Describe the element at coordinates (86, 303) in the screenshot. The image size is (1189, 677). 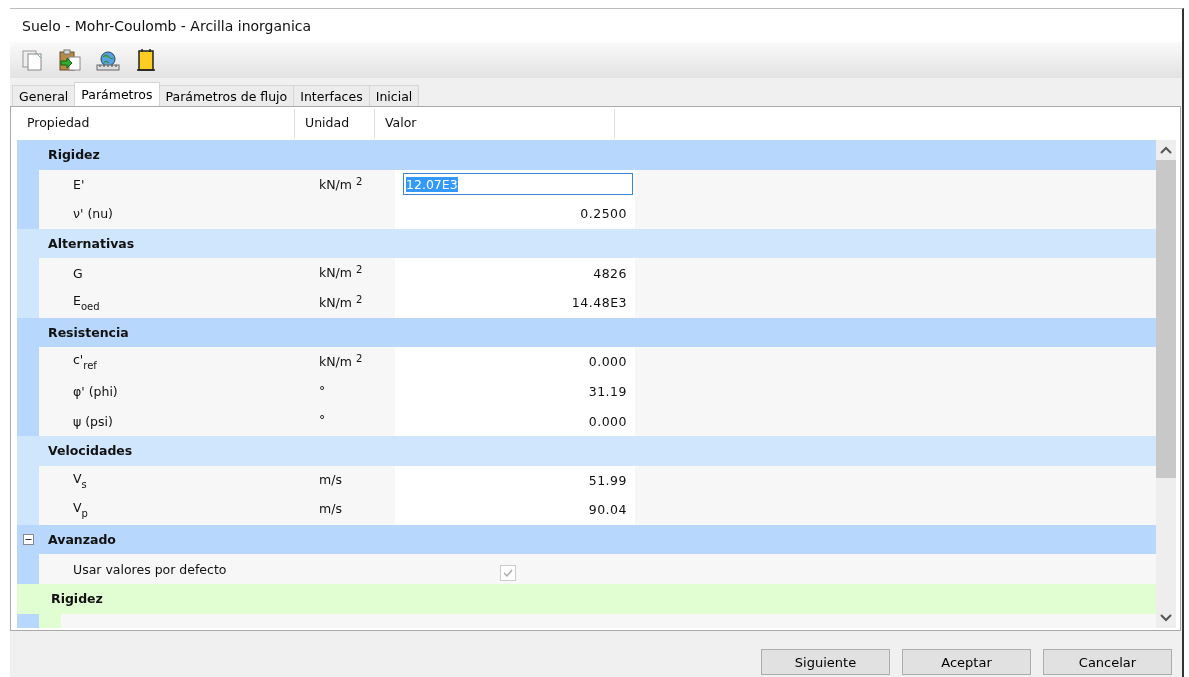
I see `property-name: E$_{oed}$` at that location.